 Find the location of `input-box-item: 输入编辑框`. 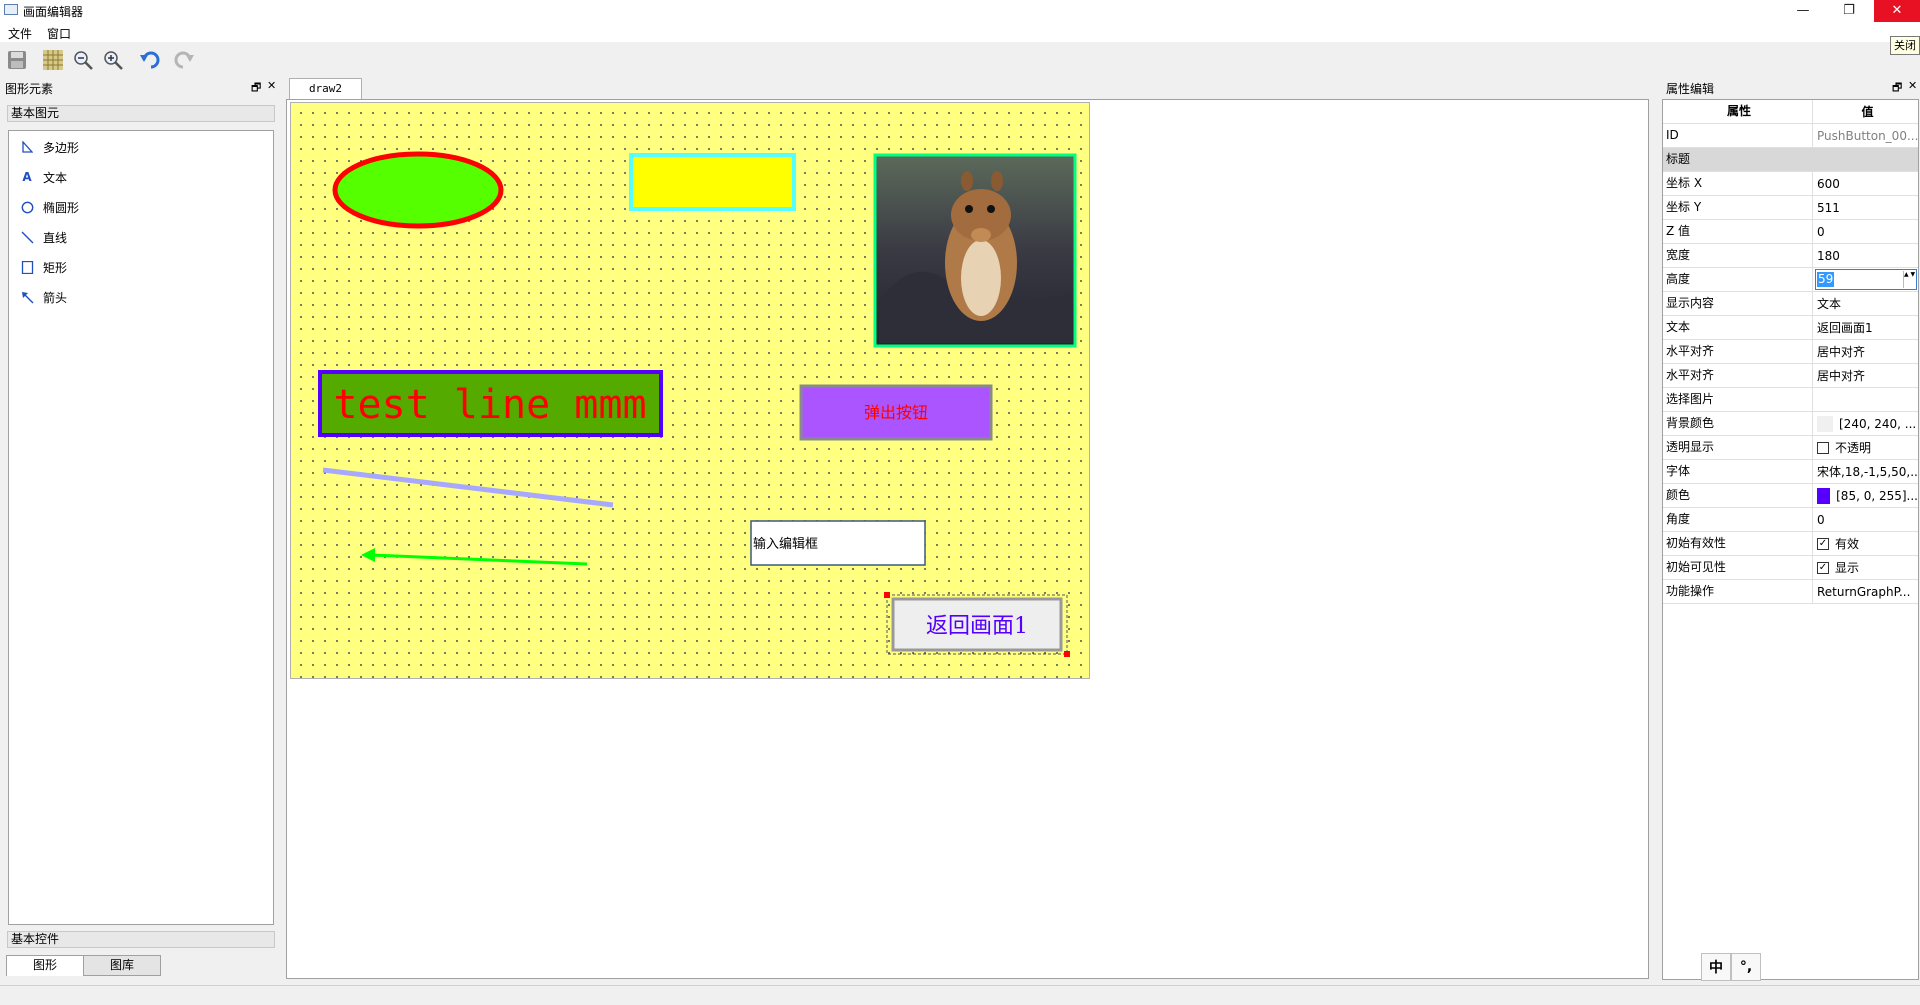

input-box-item: 输入编辑框 is located at coordinates (838, 543).